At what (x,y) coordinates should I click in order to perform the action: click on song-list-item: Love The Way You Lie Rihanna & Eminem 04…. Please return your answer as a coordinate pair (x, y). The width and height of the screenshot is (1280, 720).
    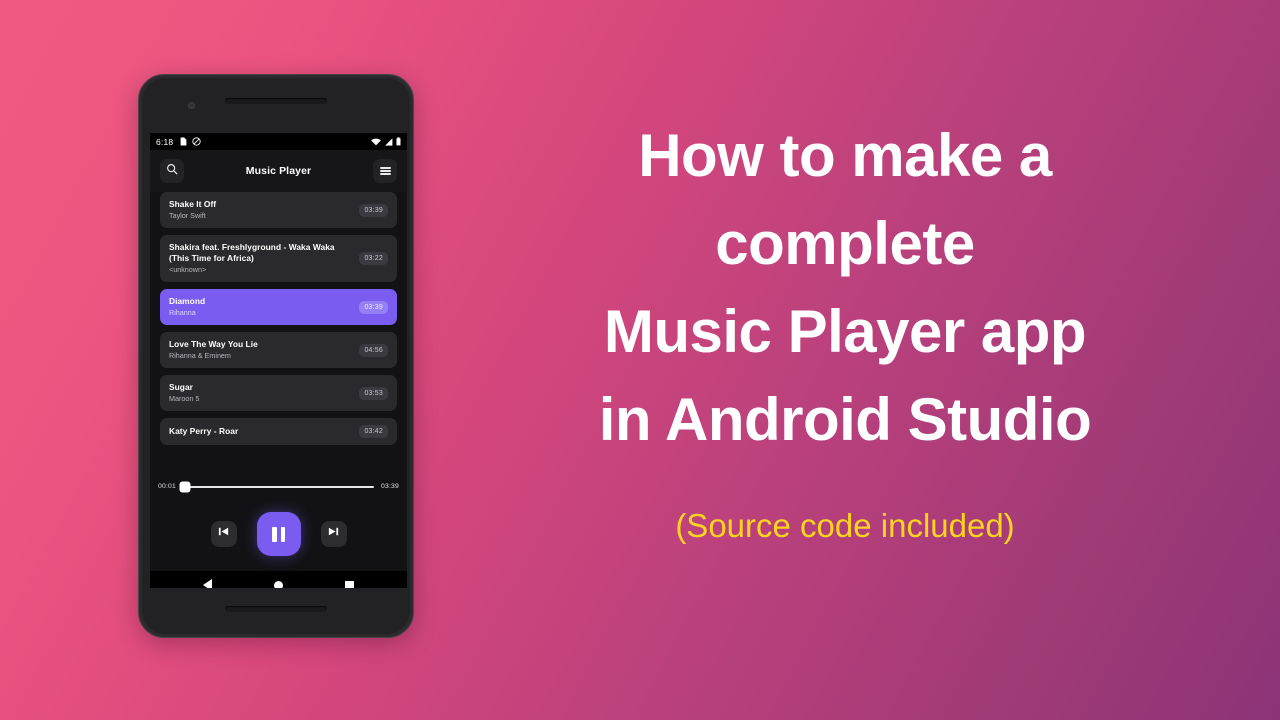
    Looking at the image, I should click on (278, 350).